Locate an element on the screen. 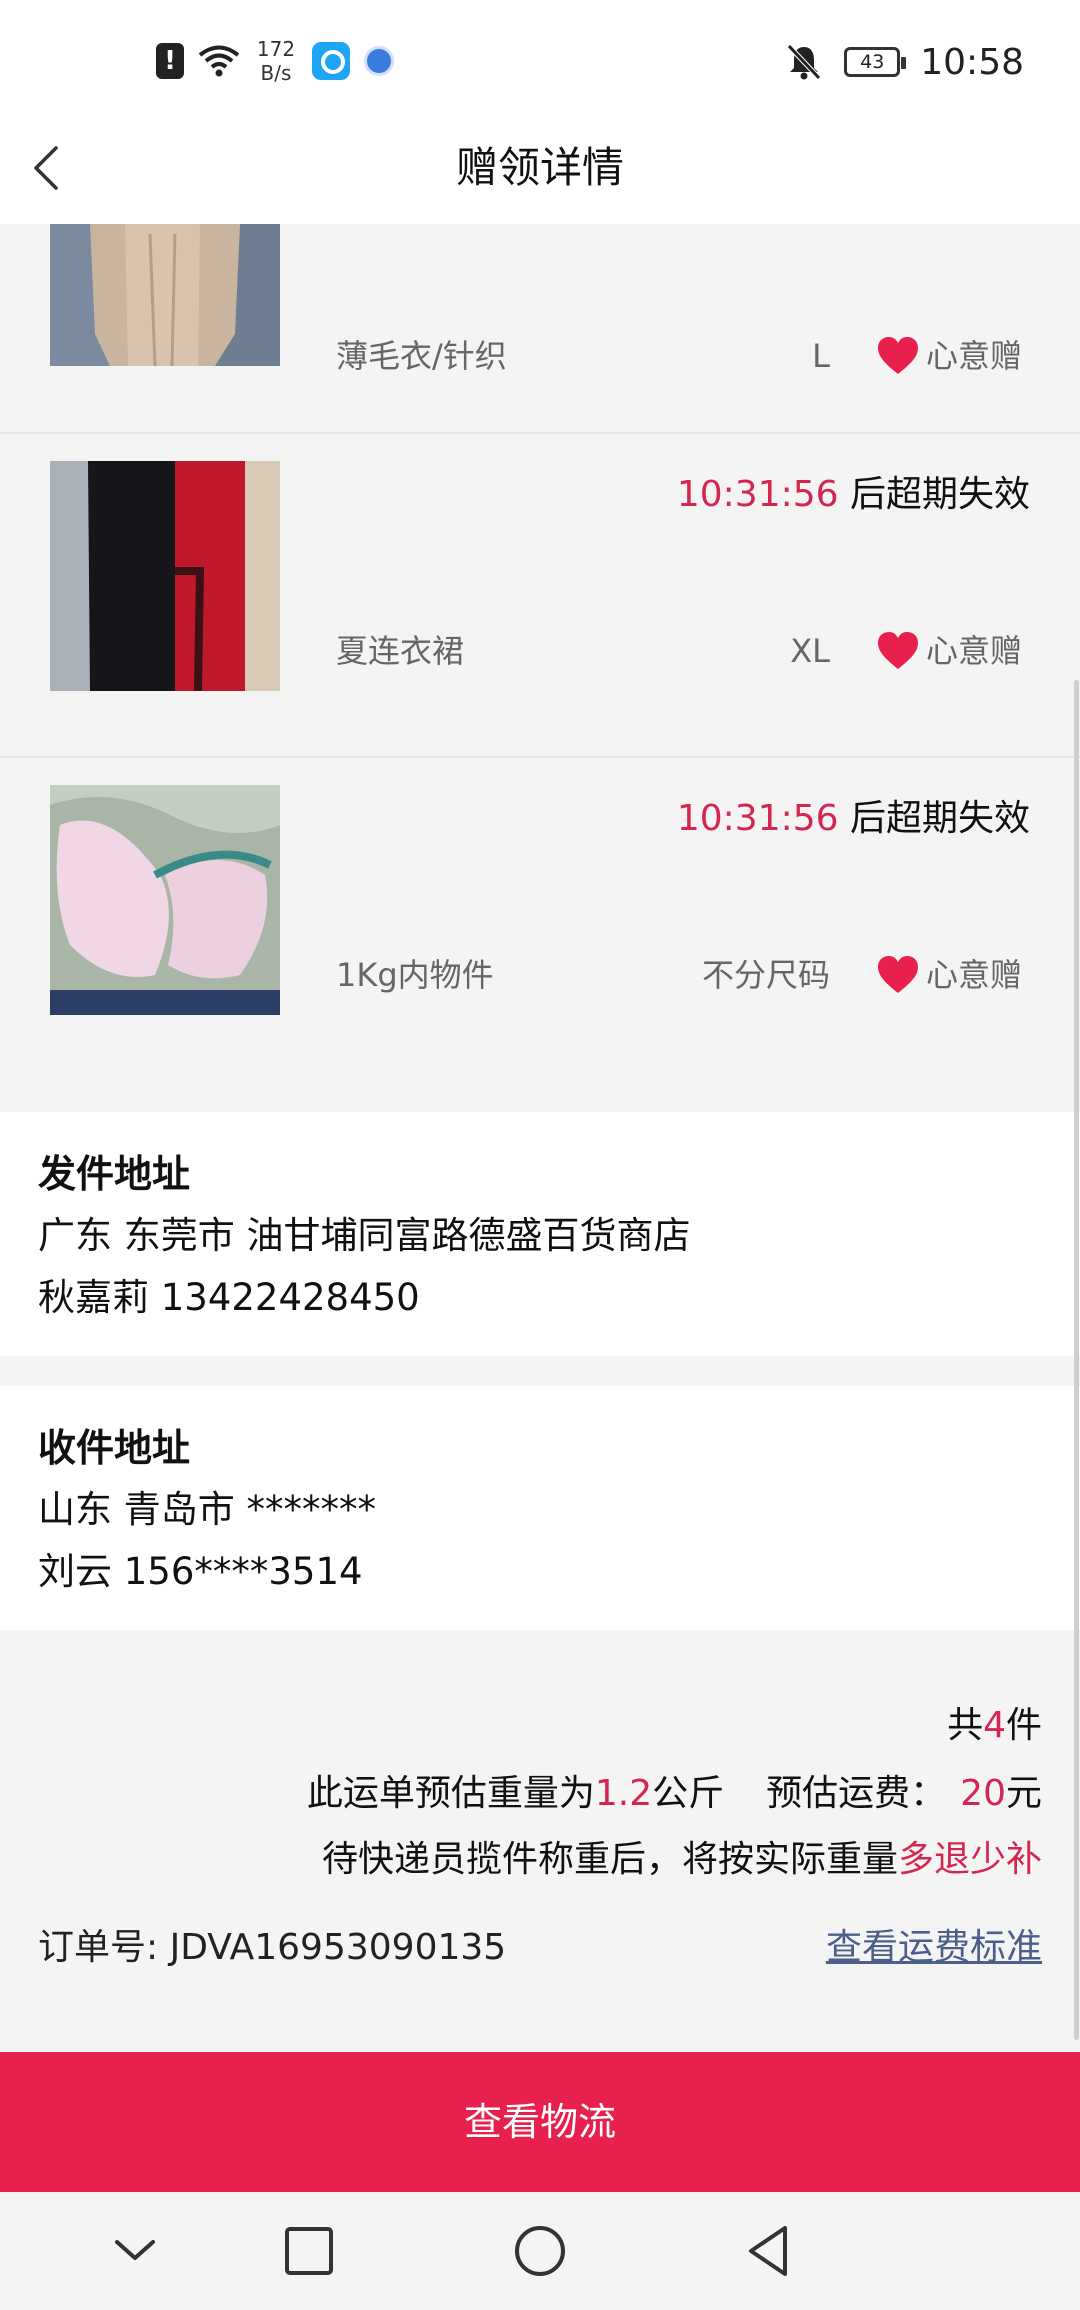 This screenshot has height=2310, width=1080. sender-contact: 秋嘉莉 13422428450 is located at coordinates (229, 1297).